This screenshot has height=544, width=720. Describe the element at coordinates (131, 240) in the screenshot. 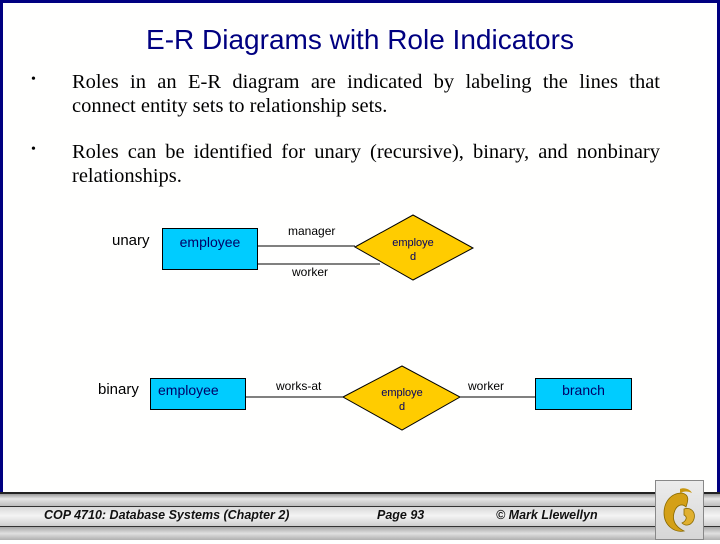

I see `unary-label: unary` at that location.